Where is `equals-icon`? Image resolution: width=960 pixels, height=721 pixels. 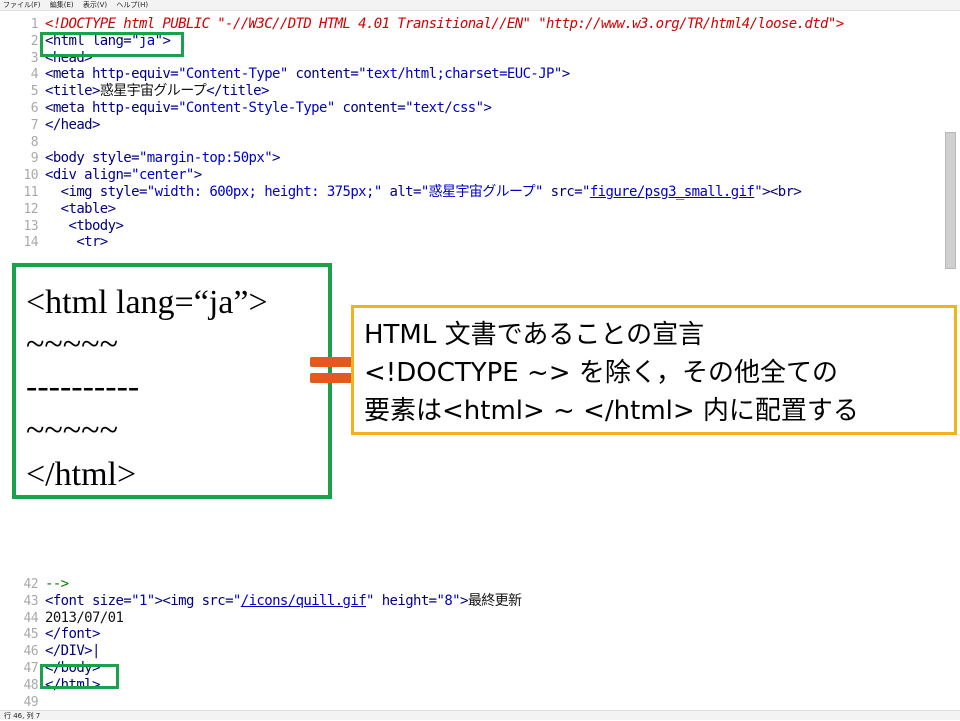
equals-icon is located at coordinates (331, 371).